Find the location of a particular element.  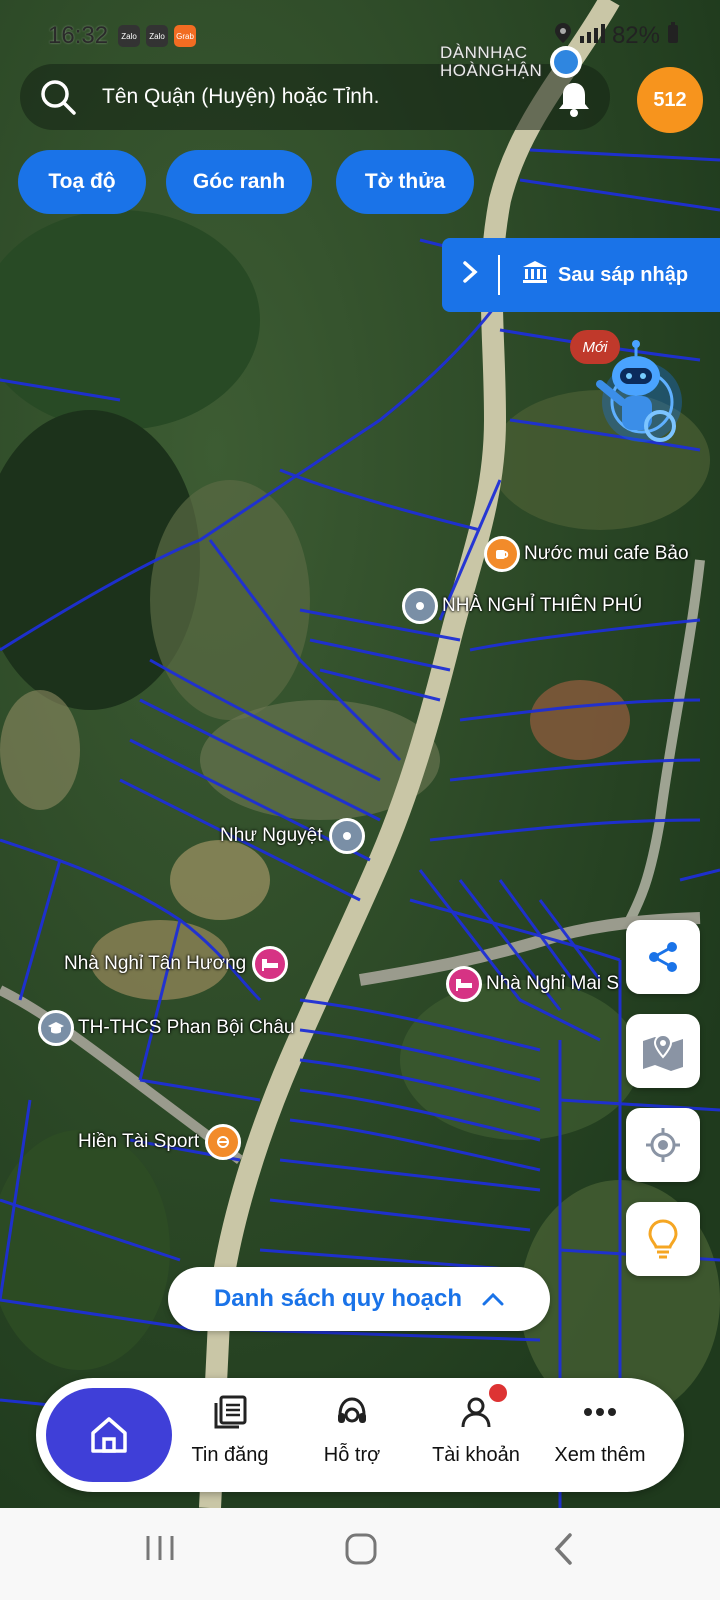

merge-toggle-button: Sau sáp nhập is located at coordinates (581, 275).